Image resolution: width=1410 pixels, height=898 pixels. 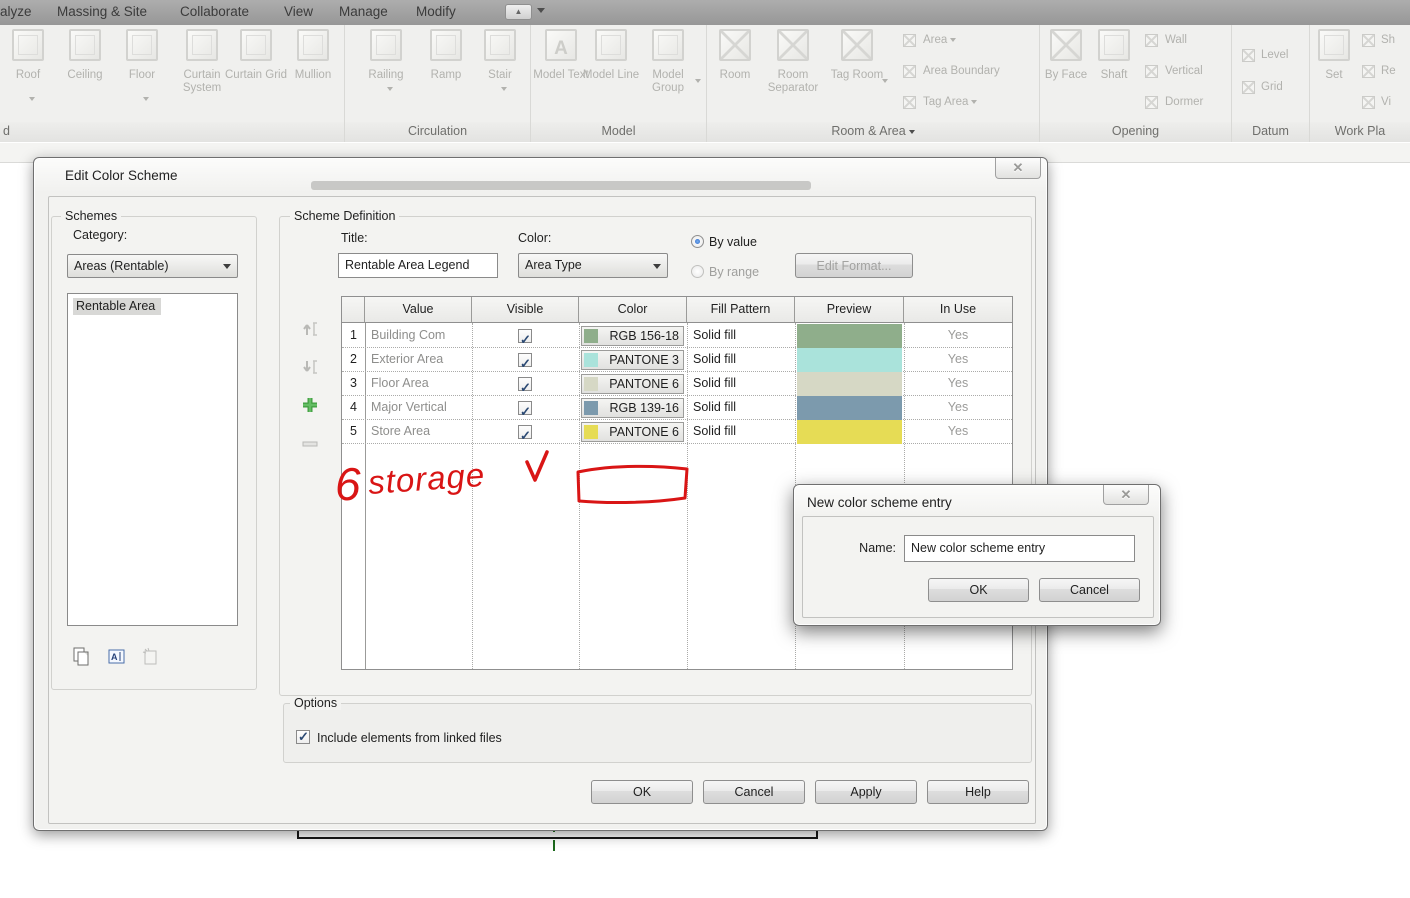 What do you see at coordinates (172, 132) in the screenshot?
I see `panel-label-build: d` at bounding box center [172, 132].